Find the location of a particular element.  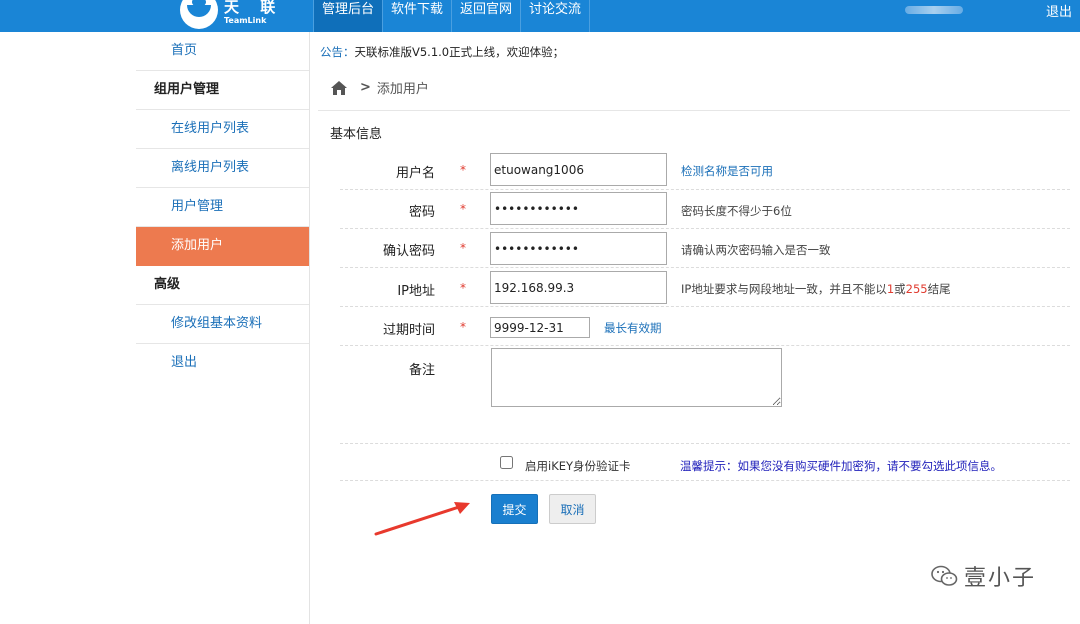

logo-en-text: TeamLink is located at coordinates (245, 20).